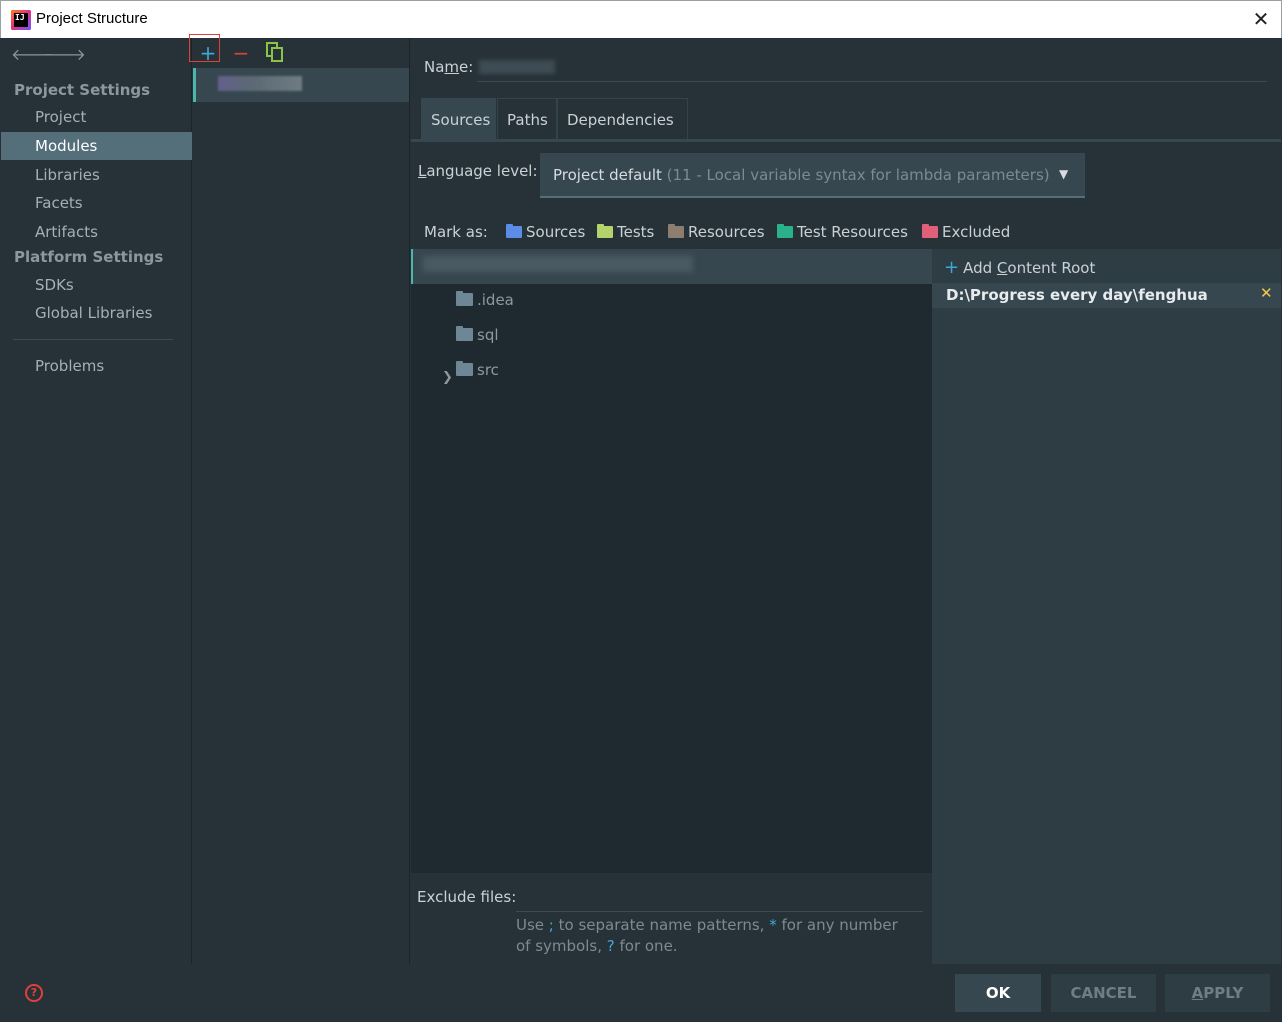 The height and width of the screenshot is (1022, 1282). What do you see at coordinates (773, 925) in the screenshot?
I see `hint-star: *` at bounding box center [773, 925].